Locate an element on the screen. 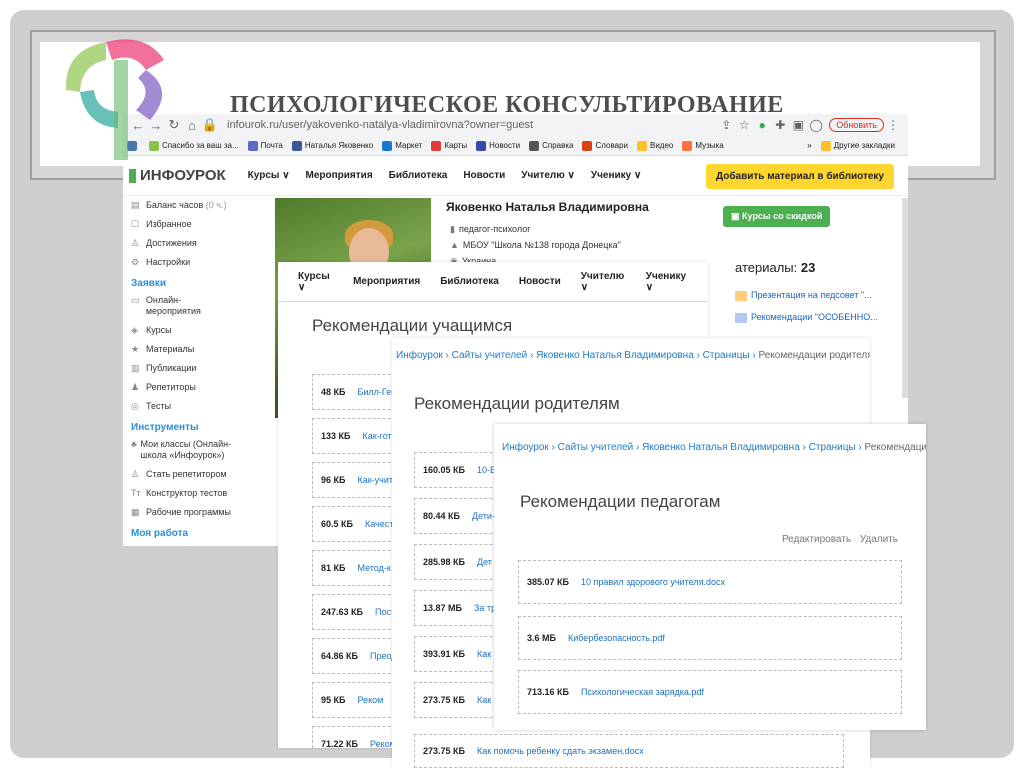 The height and width of the screenshot is (768, 1024). sidepanel-icon: ▣ is located at coordinates (798, 125).